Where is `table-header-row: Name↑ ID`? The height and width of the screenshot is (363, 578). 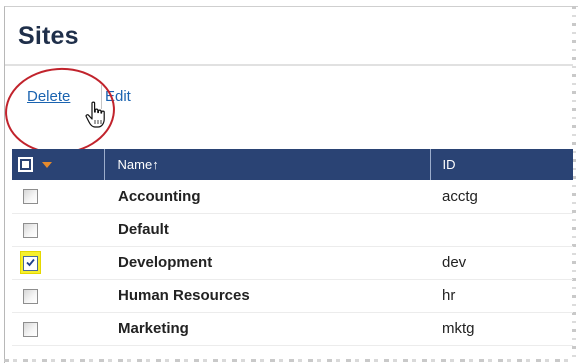 table-header-row: Name↑ ID is located at coordinates (292, 164).